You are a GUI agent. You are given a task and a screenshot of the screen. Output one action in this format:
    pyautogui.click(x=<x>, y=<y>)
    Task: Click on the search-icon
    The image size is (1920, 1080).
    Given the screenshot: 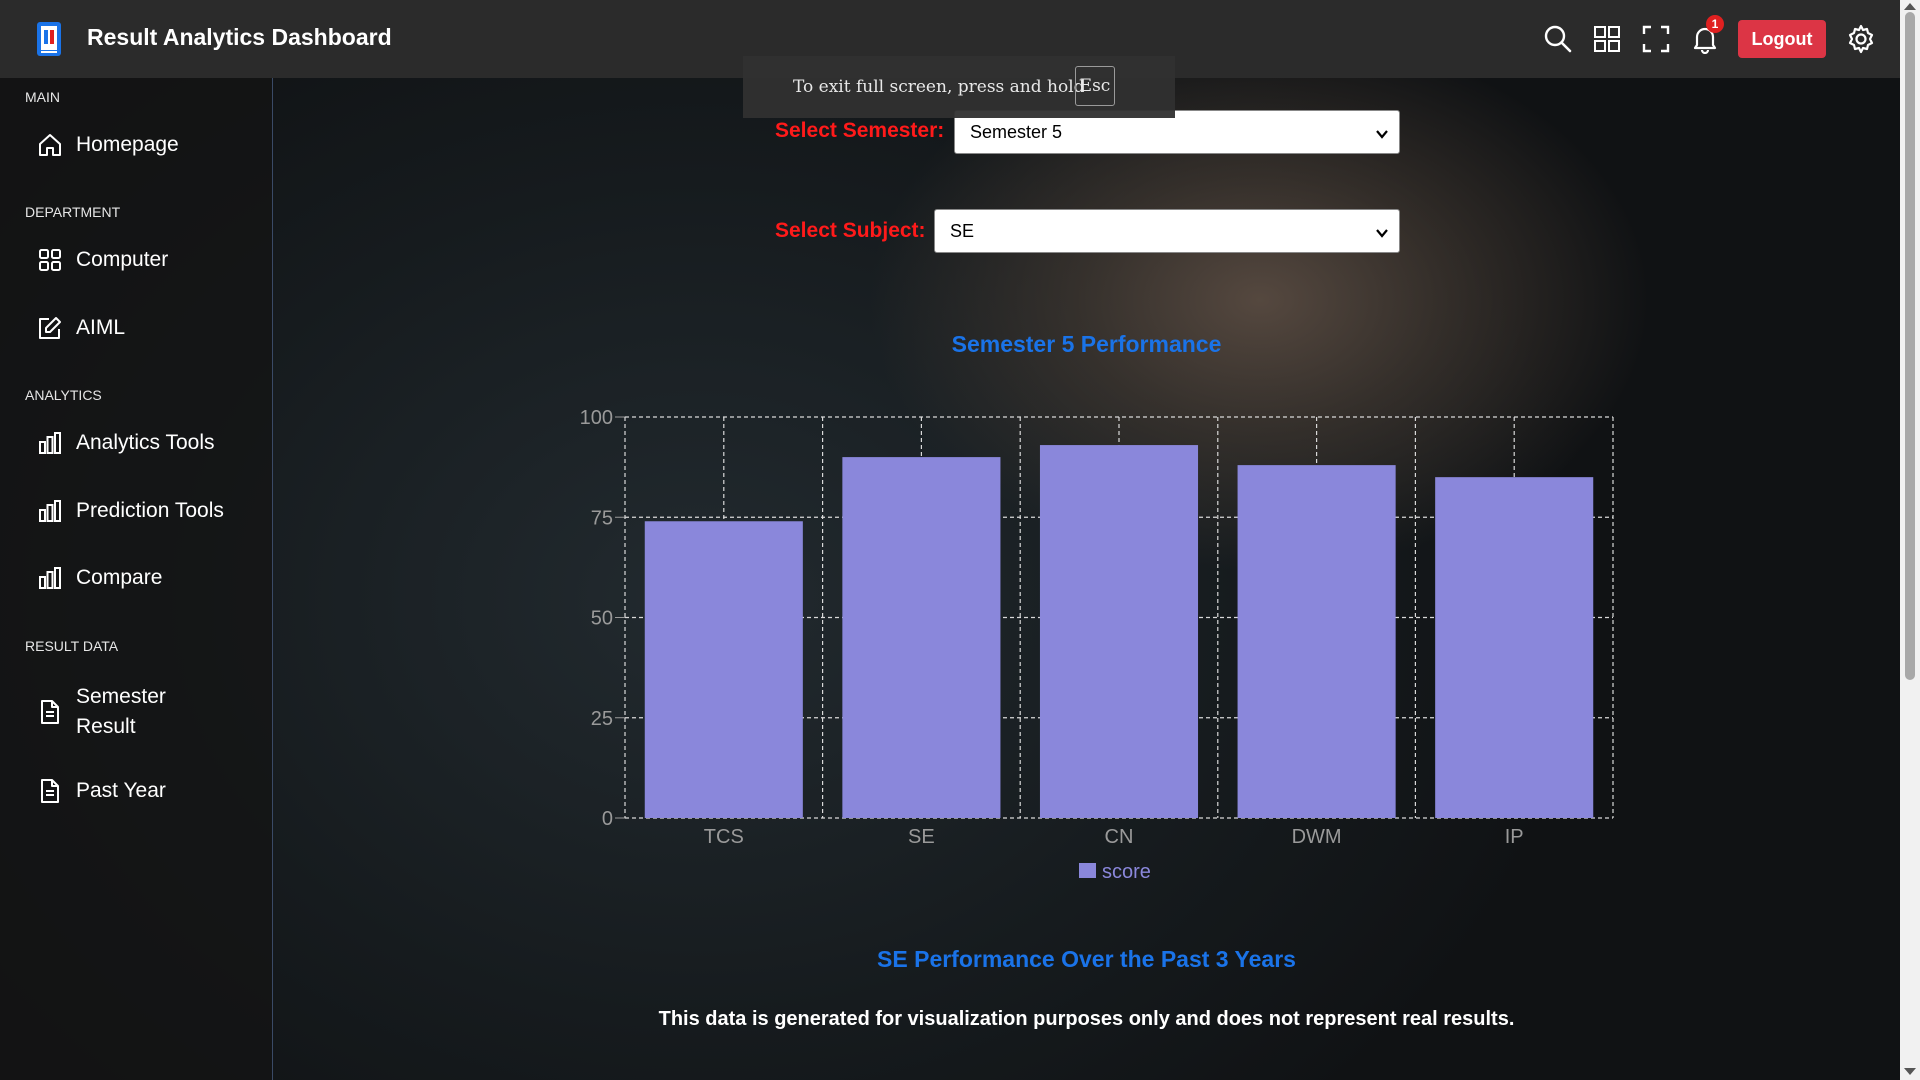 What is the action you would take?
    pyautogui.click(x=1558, y=39)
    